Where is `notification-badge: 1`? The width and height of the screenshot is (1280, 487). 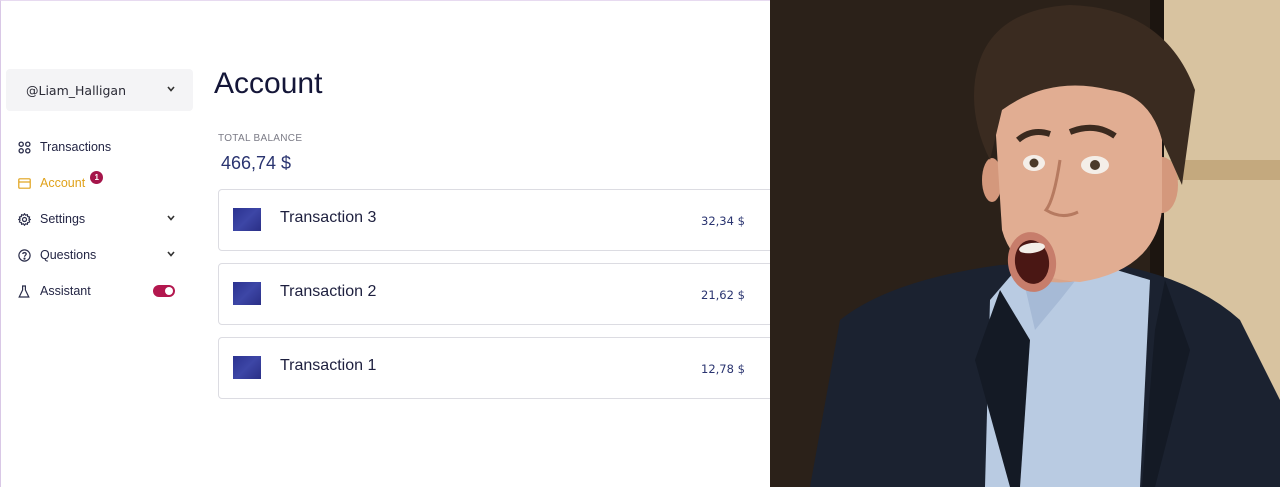 notification-badge: 1 is located at coordinates (97, 177).